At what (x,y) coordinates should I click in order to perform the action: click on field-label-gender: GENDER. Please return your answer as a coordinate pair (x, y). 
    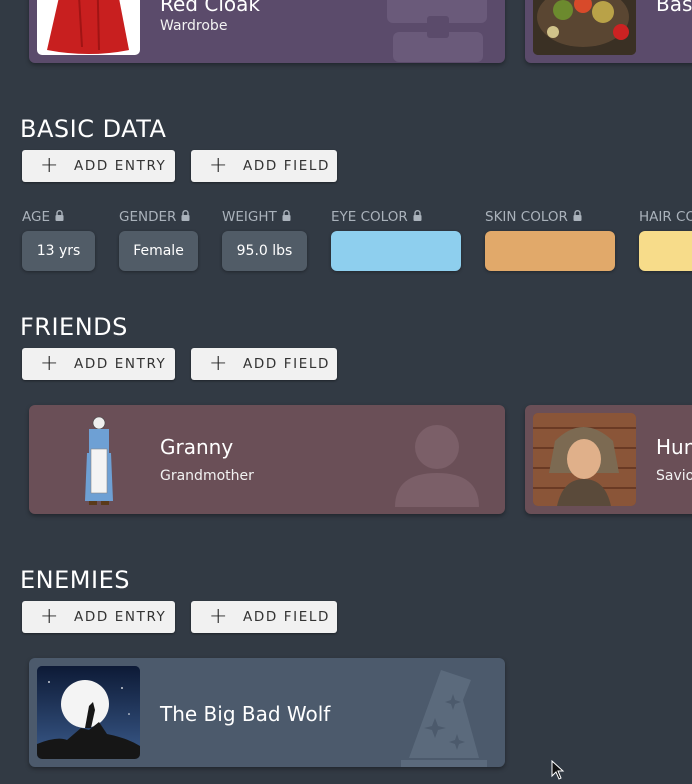
    Looking at the image, I should click on (154, 217).